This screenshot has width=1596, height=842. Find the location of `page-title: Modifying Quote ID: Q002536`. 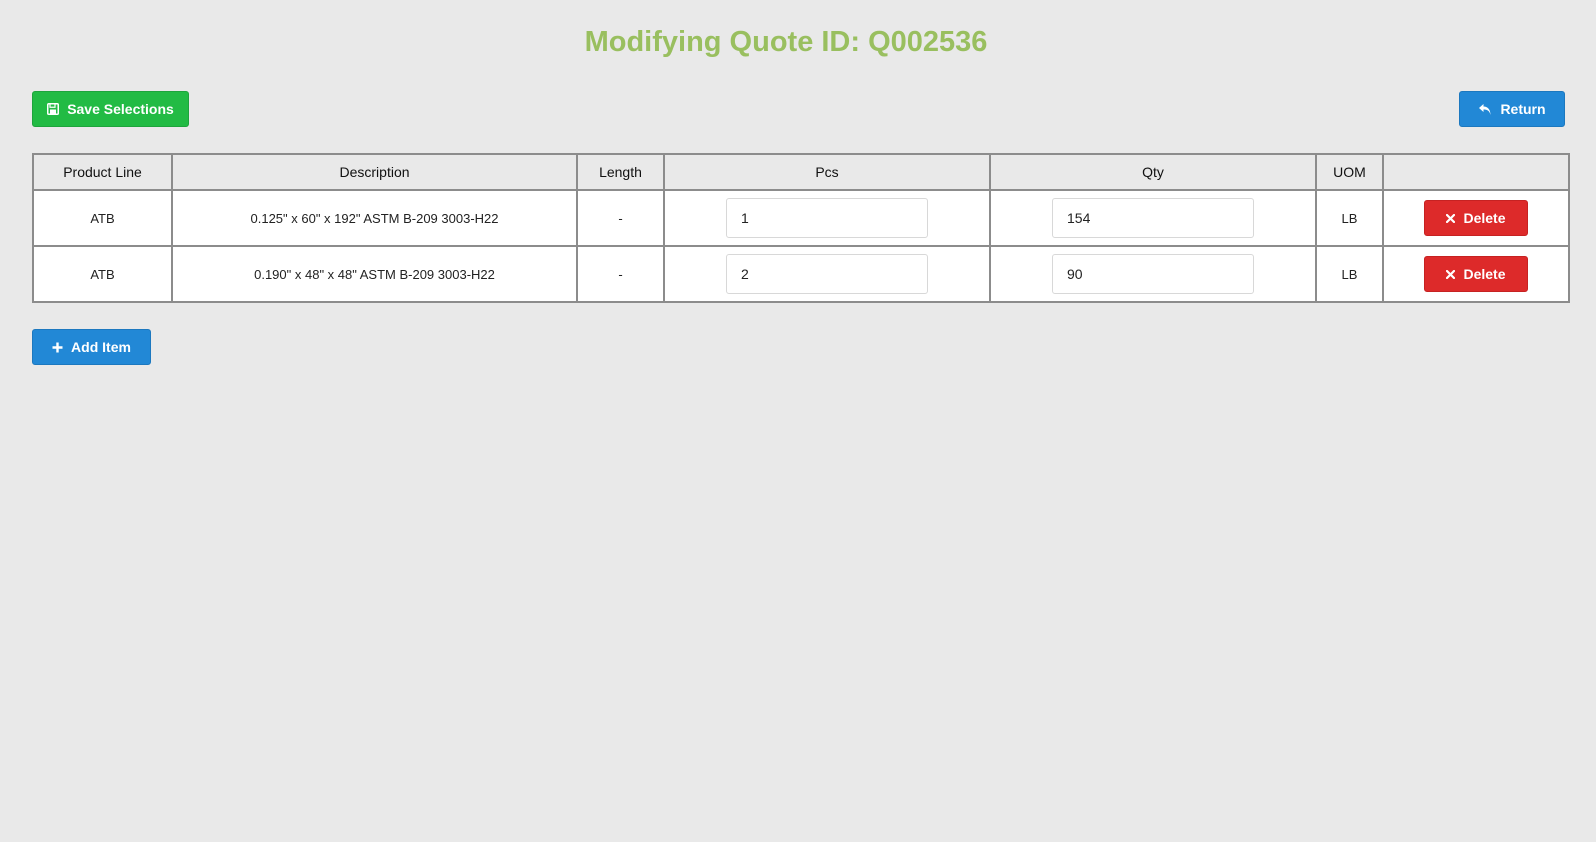

page-title: Modifying Quote ID: Q002536 is located at coordinates (786, 42).